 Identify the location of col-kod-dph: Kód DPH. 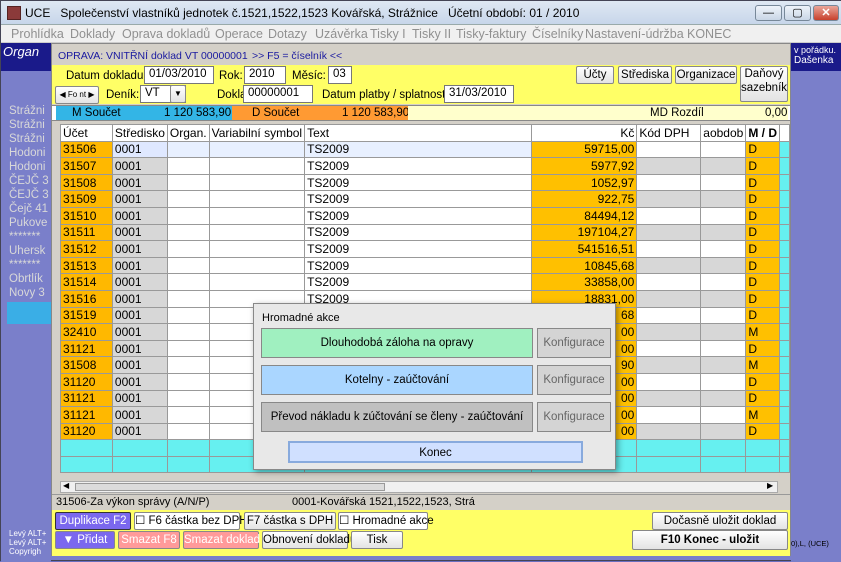
(669, 133).